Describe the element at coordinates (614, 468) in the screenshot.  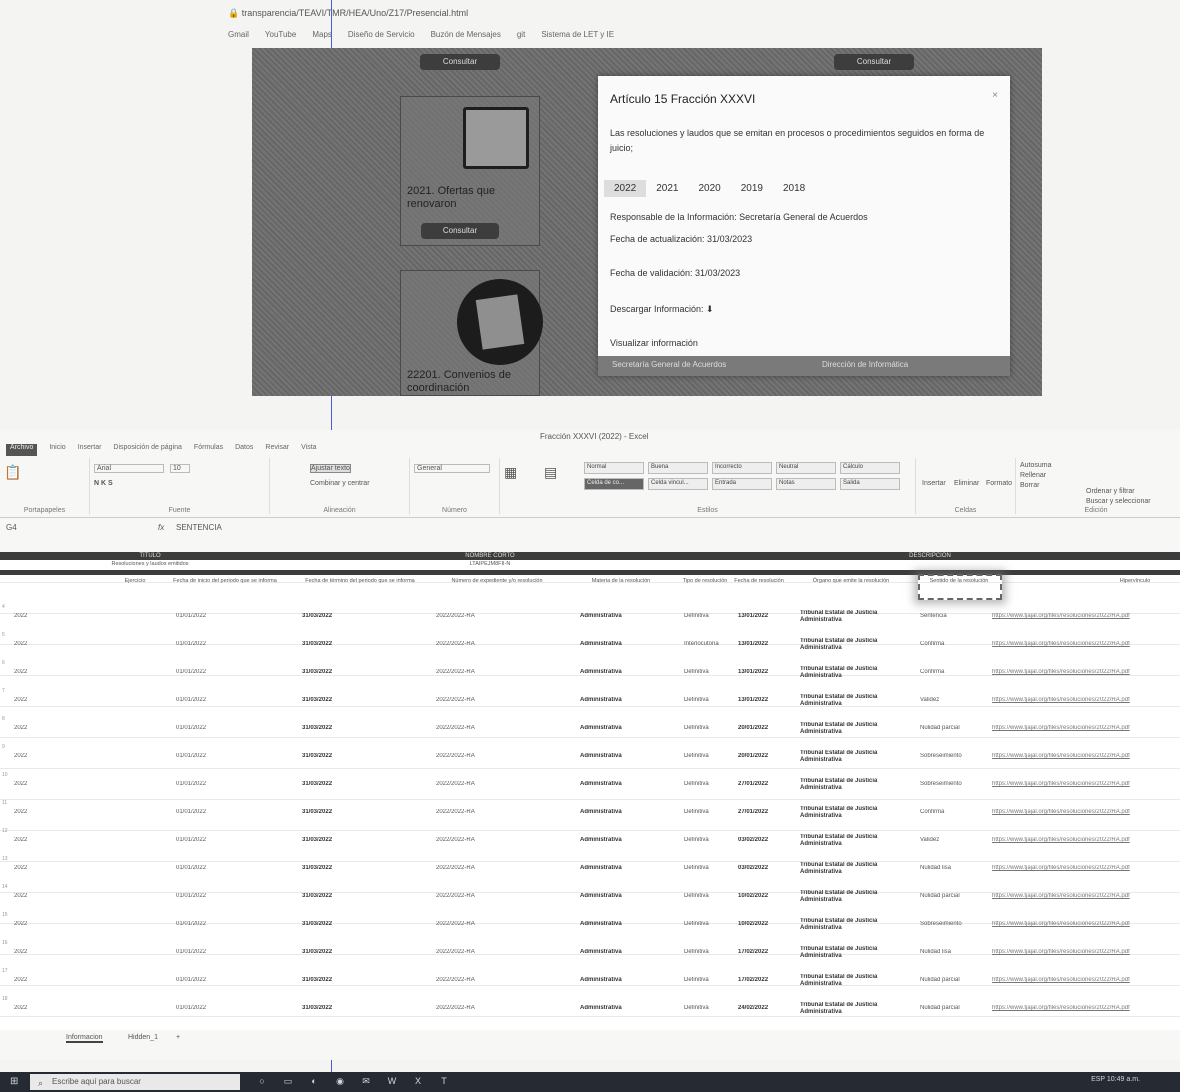
I see `style-normal: Normal` at that location.